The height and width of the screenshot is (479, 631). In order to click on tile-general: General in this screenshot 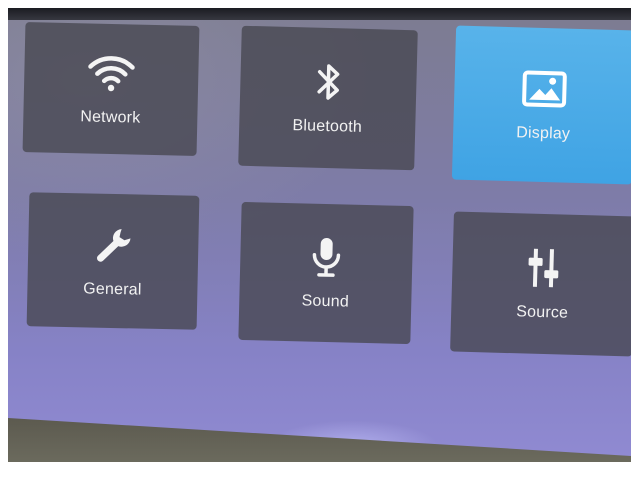, I will do `click(113, 261)`.